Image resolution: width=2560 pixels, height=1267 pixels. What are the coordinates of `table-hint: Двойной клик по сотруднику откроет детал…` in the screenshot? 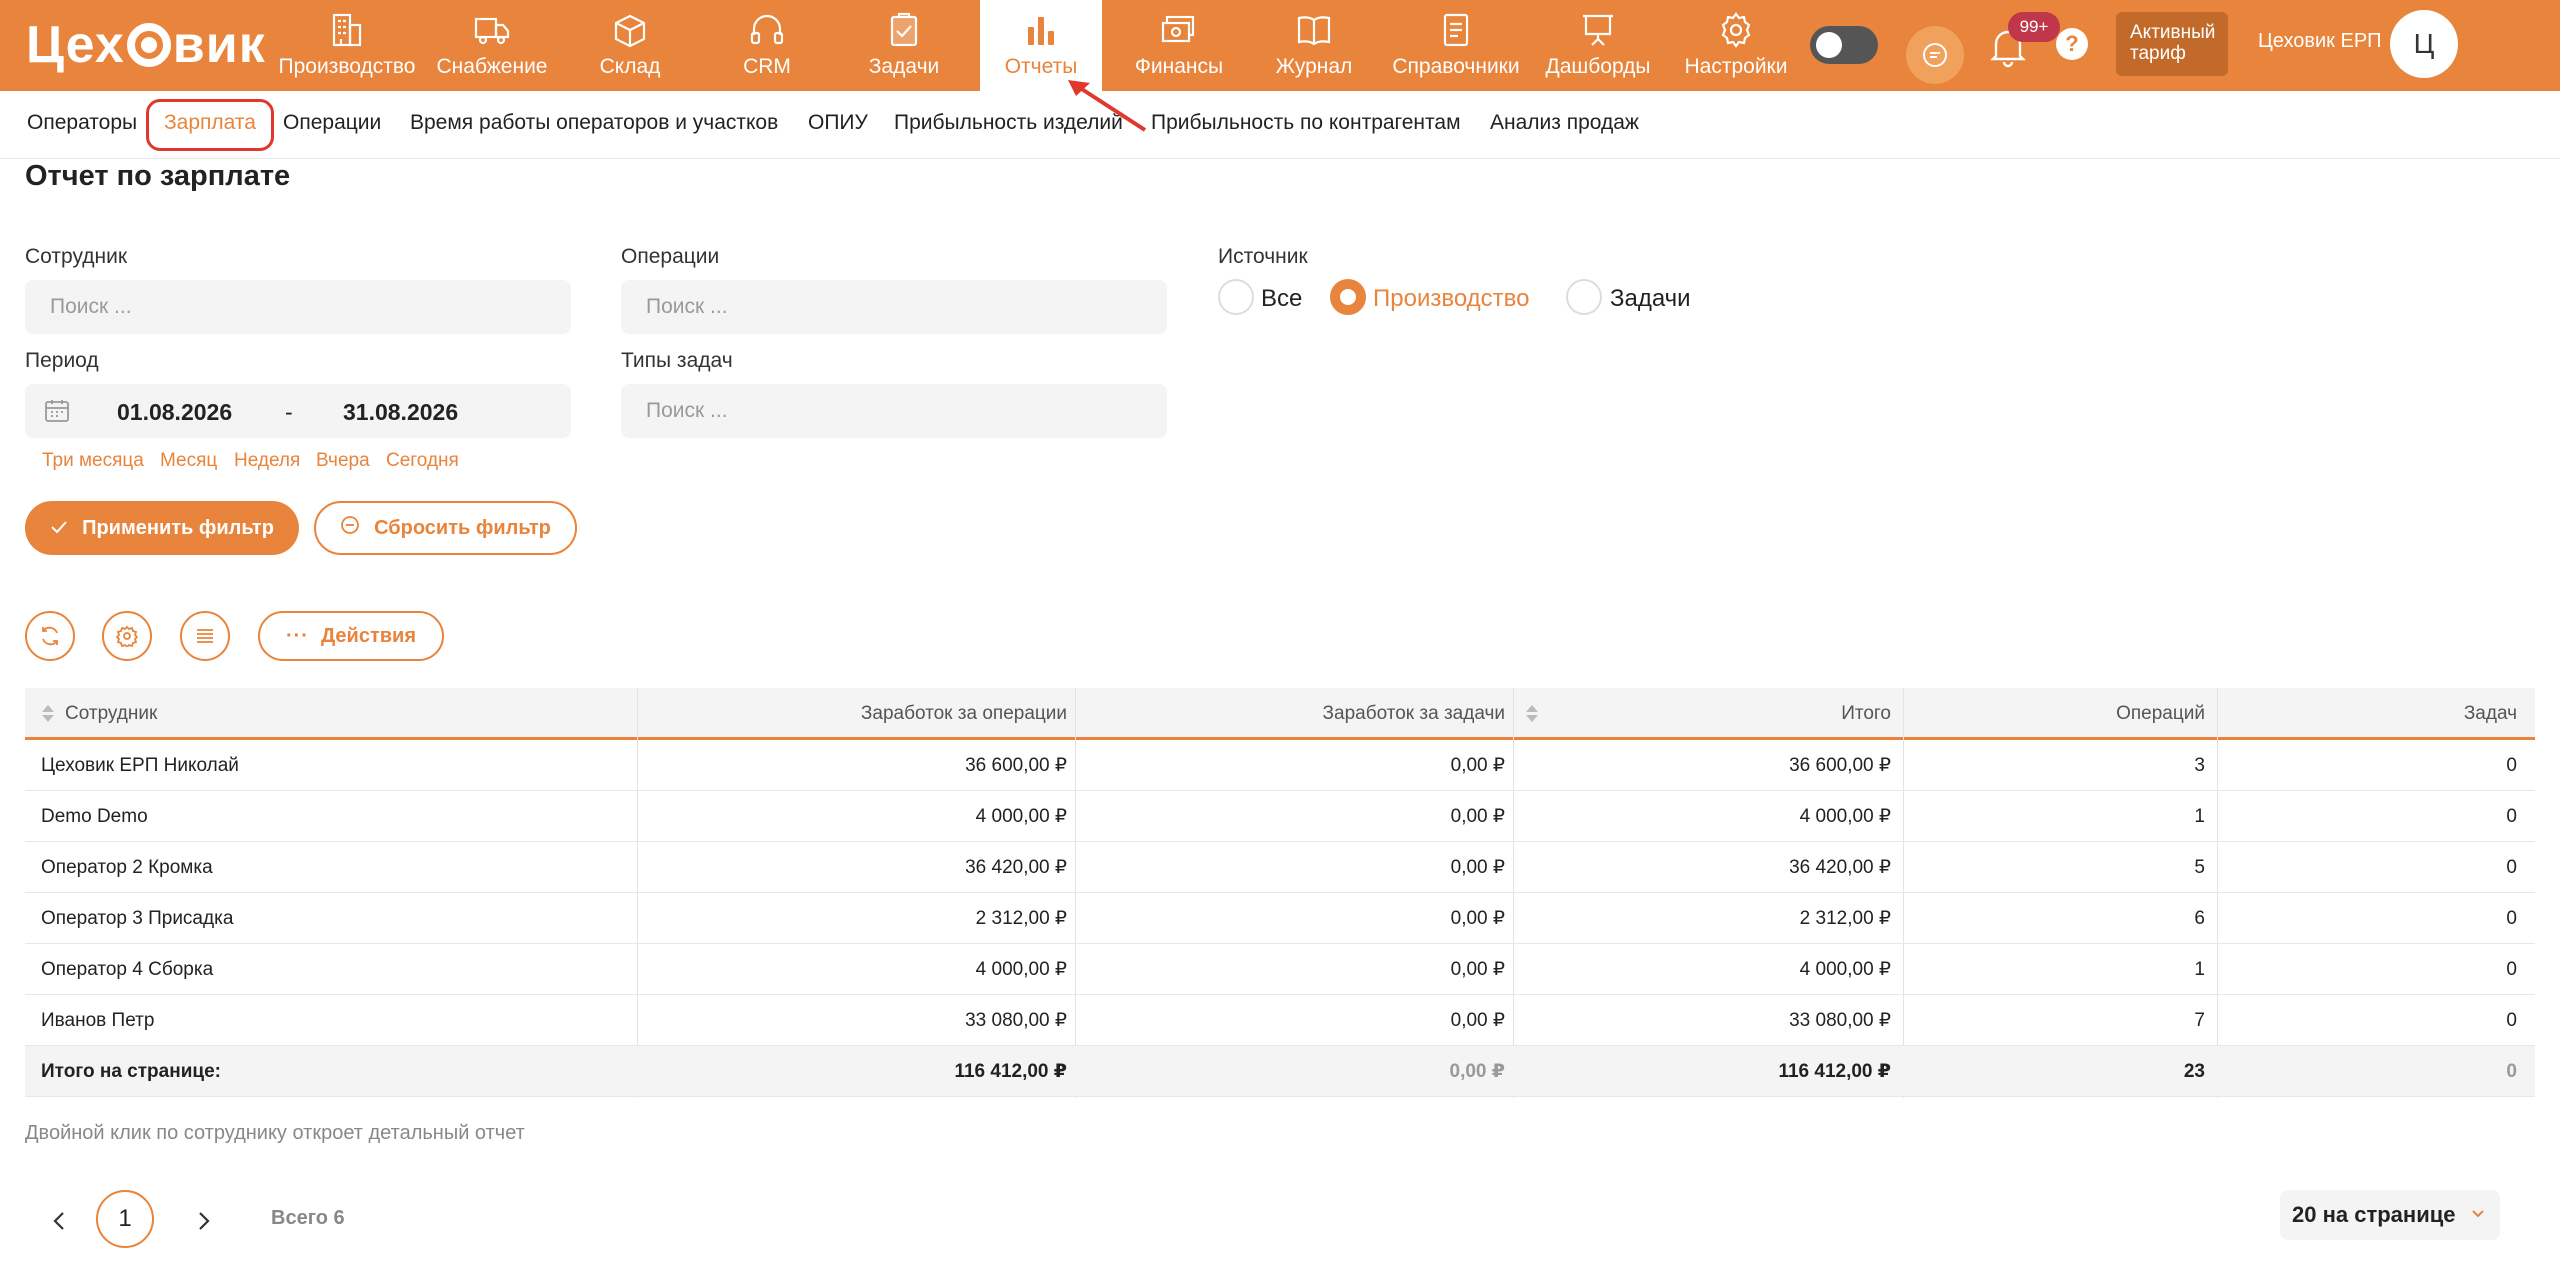 It's located at (275, 1133).